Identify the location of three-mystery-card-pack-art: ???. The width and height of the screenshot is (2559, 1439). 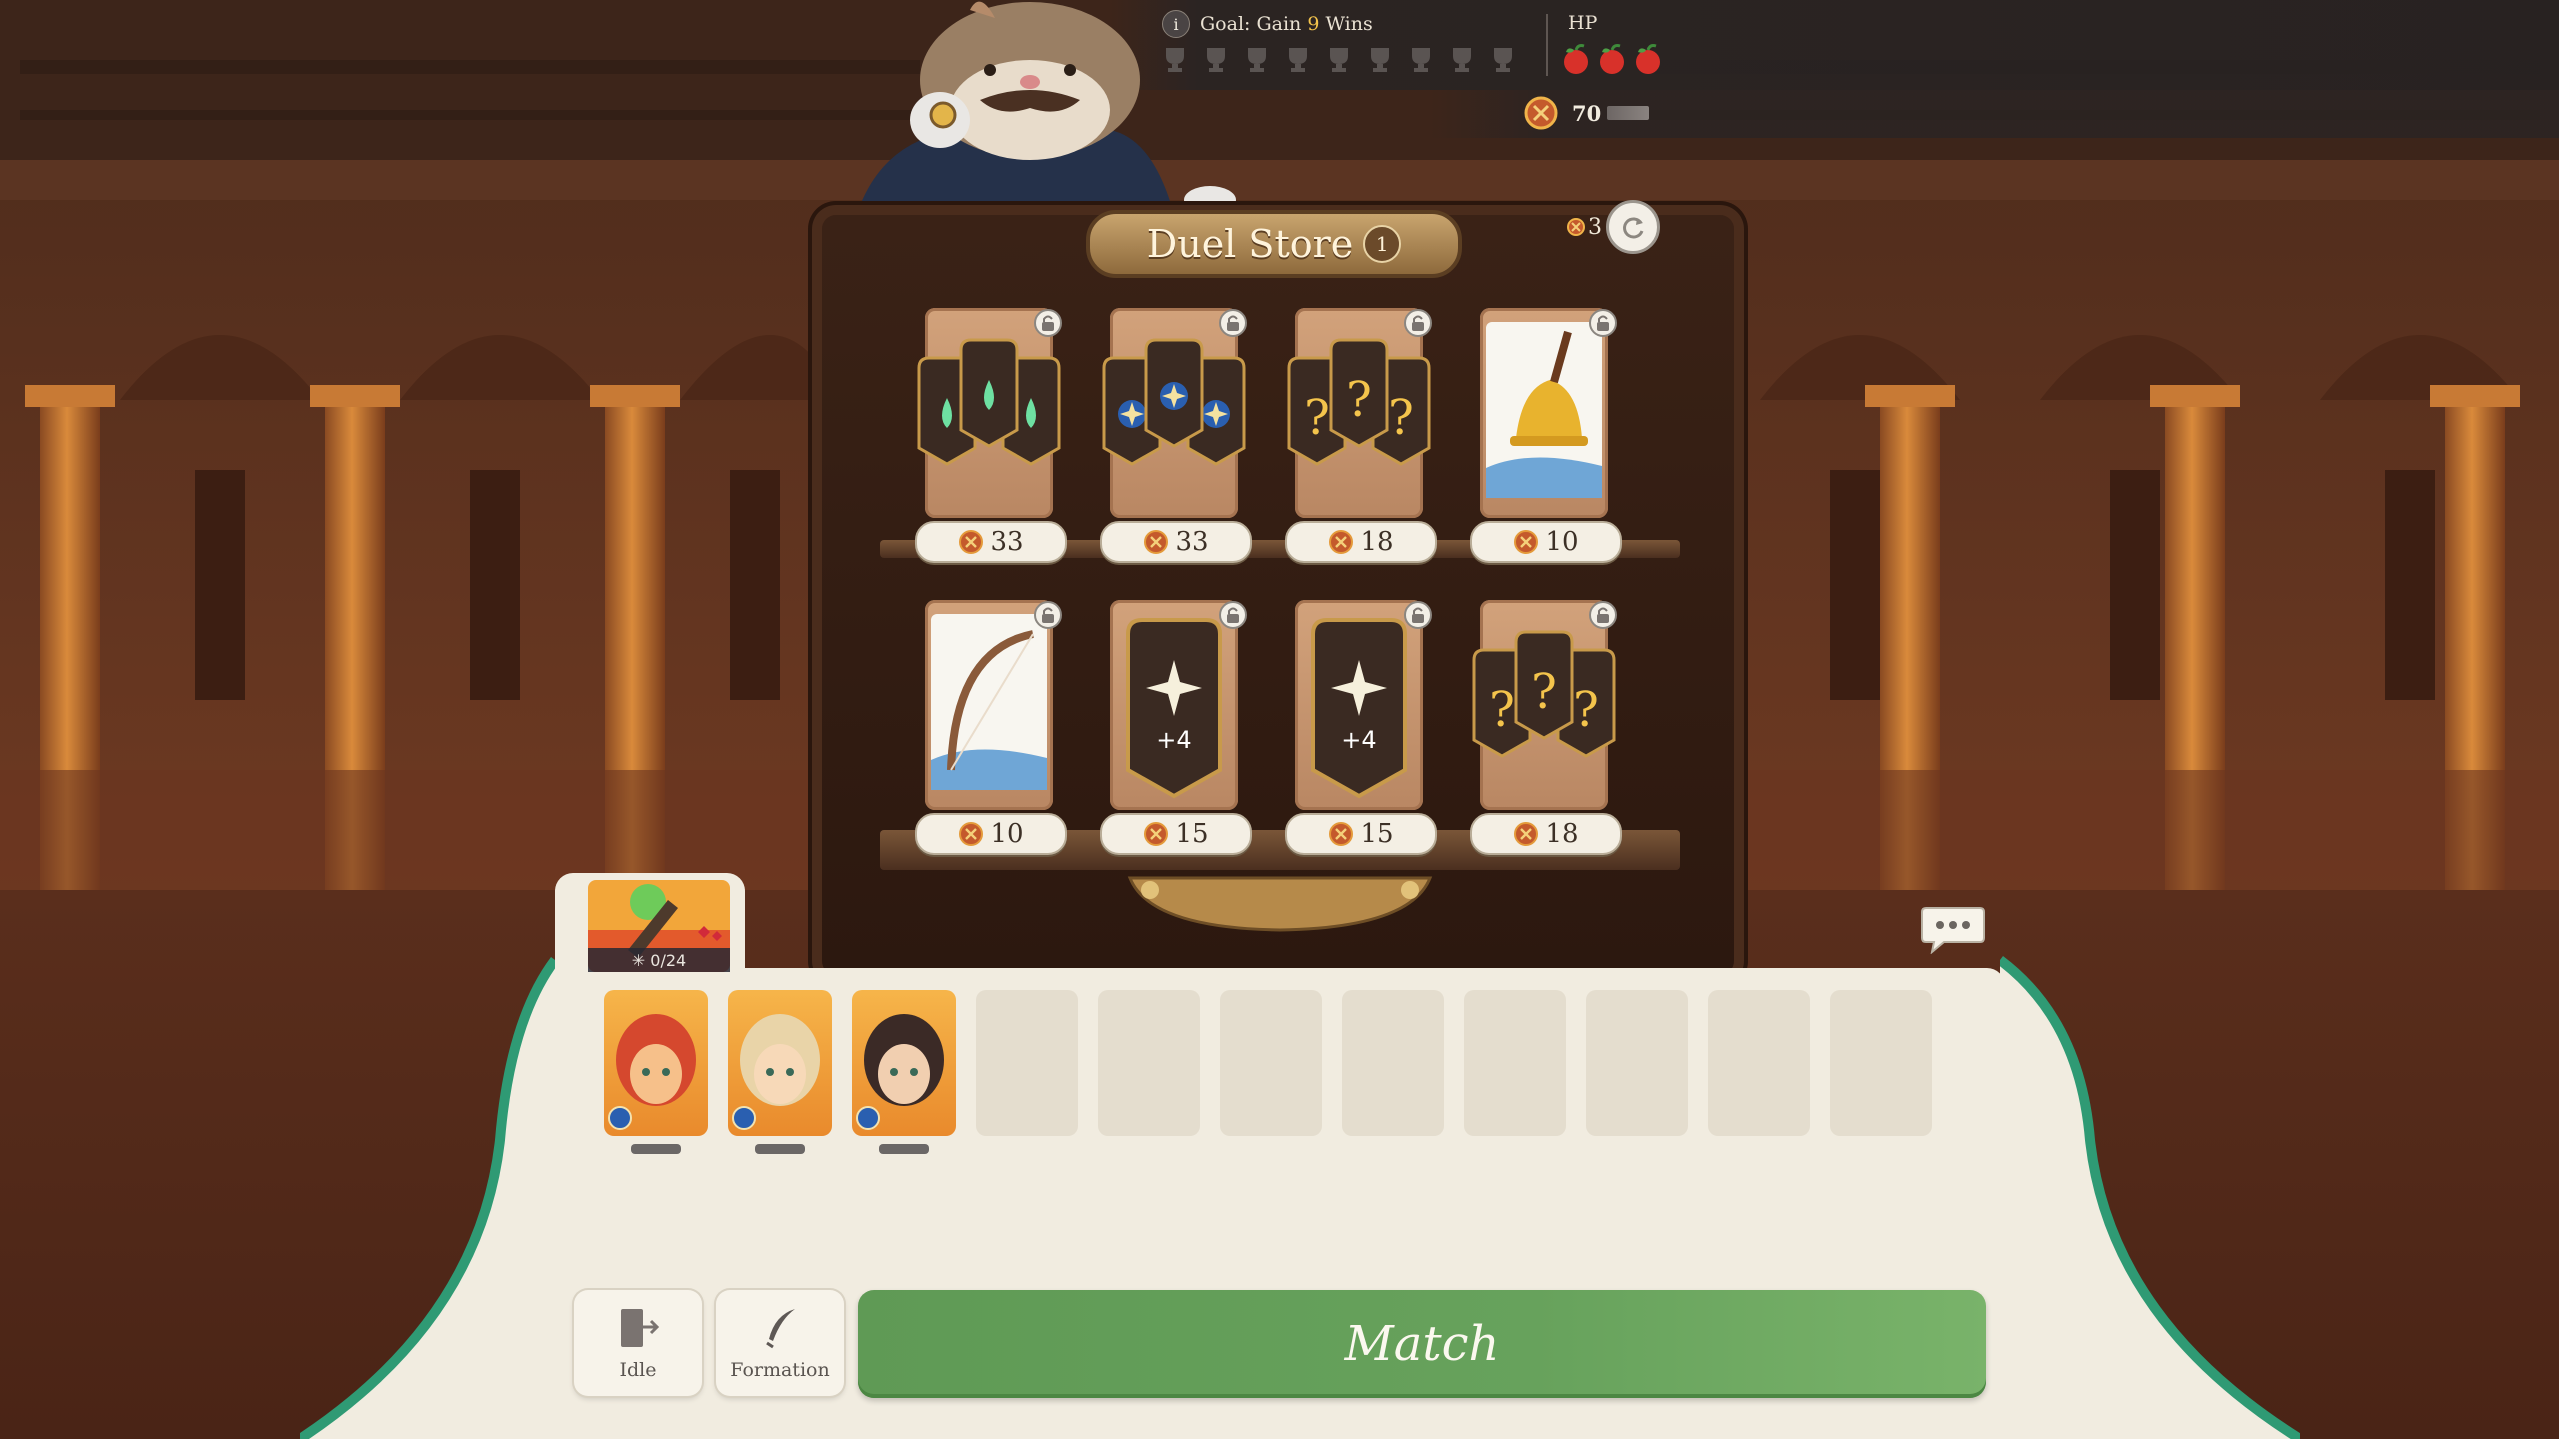
(1359, 402).